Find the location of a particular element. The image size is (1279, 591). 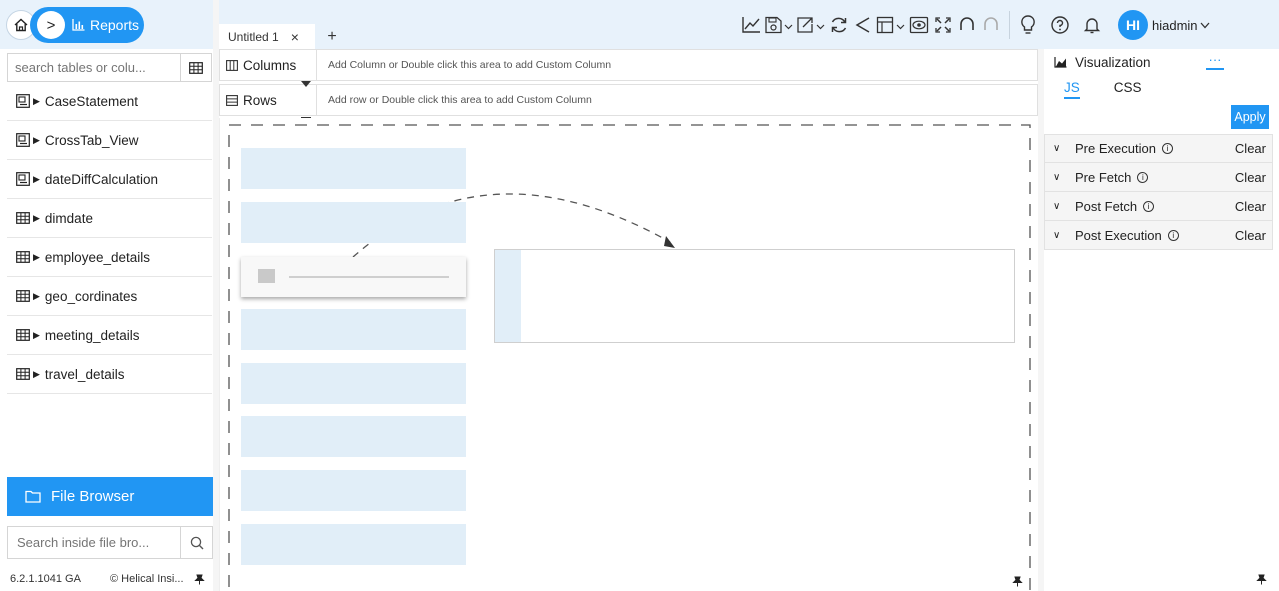

notifications-button is located at coordinates (1092, 25).